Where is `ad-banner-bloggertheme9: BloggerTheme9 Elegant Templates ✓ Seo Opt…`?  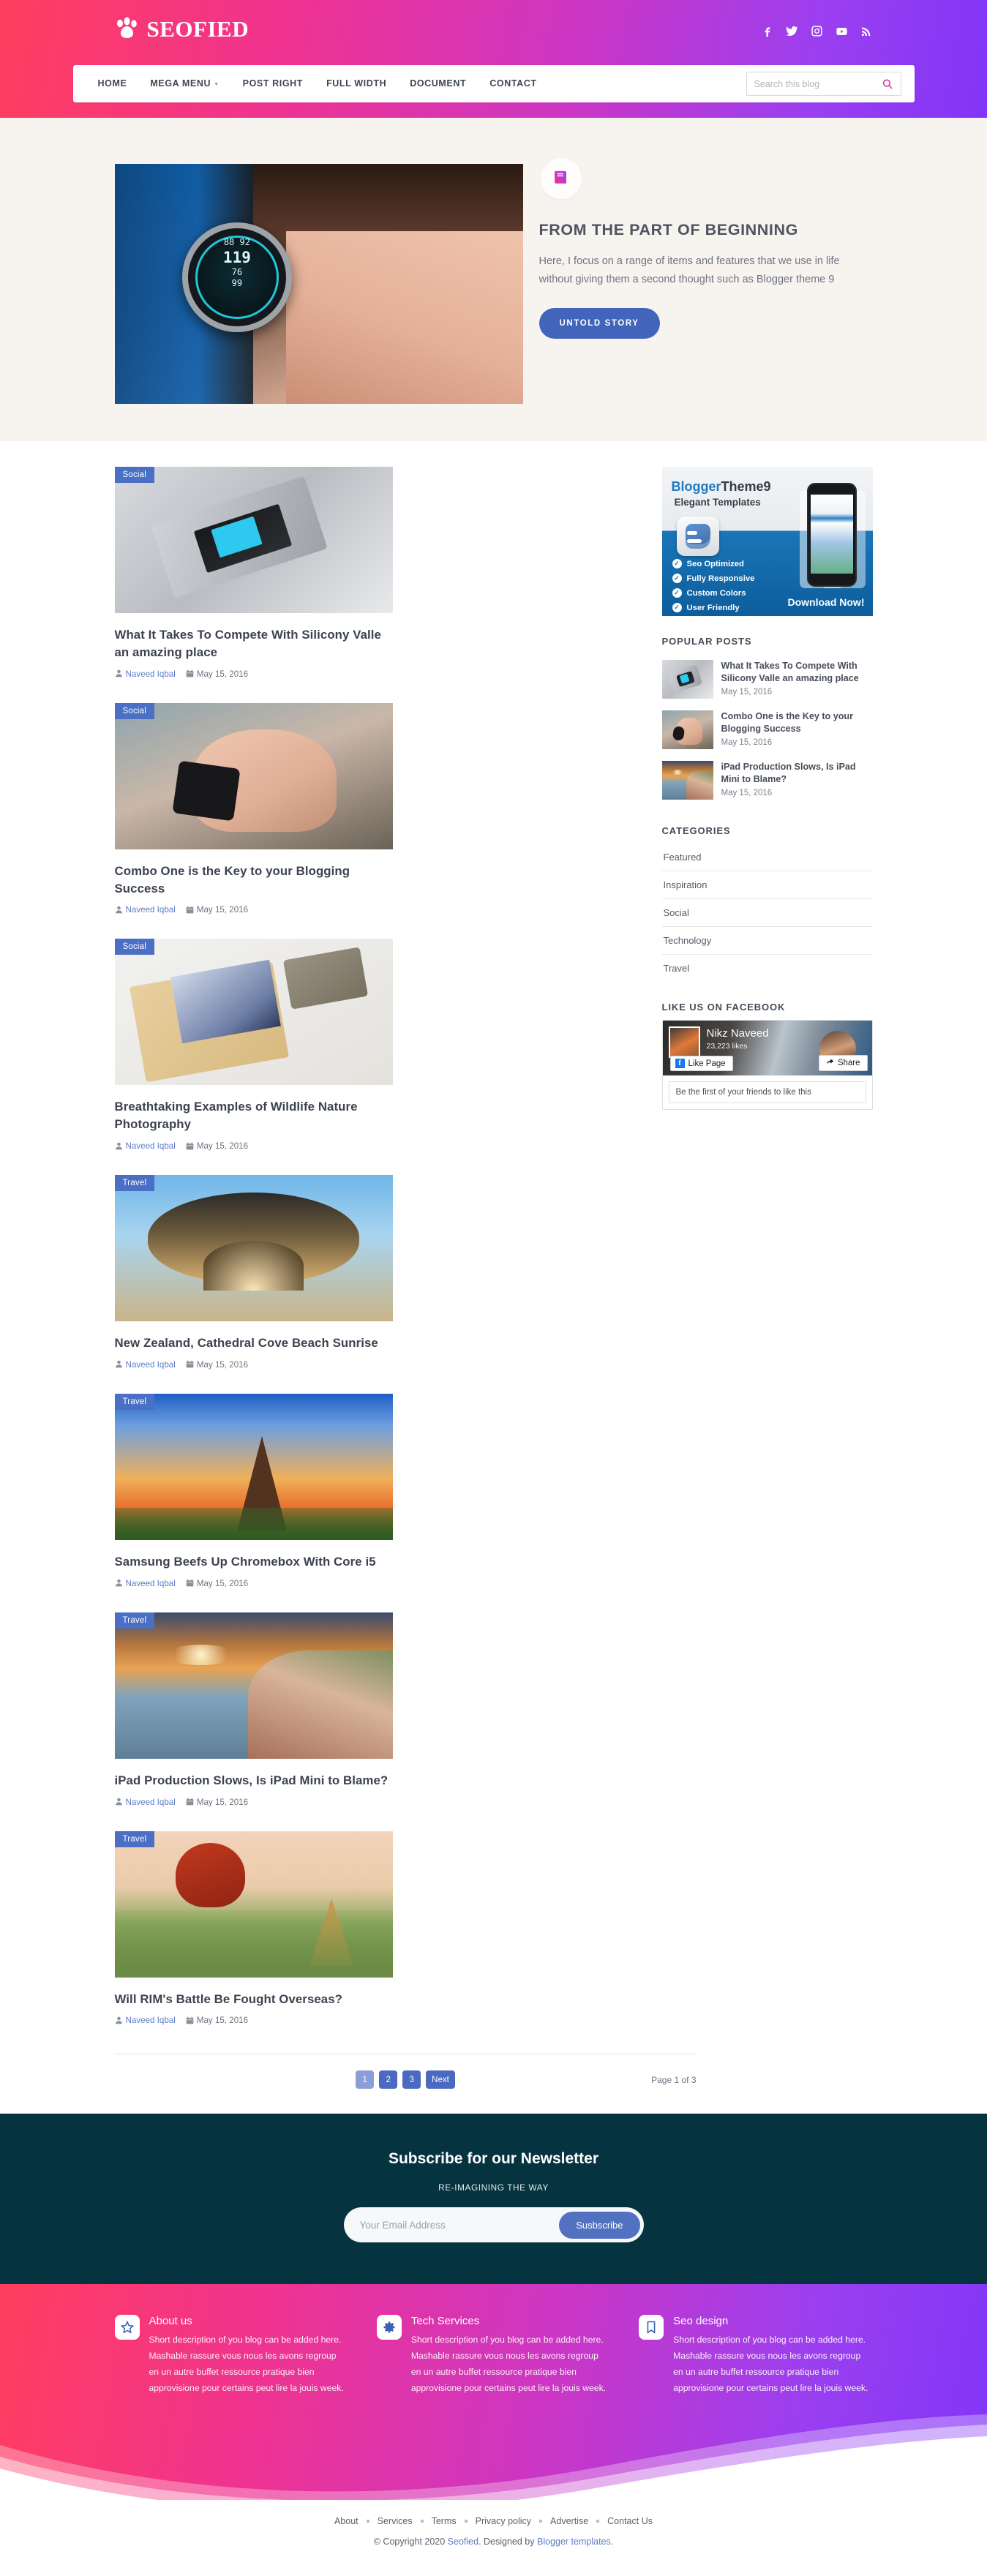
ad-banner-bloggertheme9: BloggerTheme9 Elegant Templates ✓ Seo Opt… is located at coordinates (767, 541).